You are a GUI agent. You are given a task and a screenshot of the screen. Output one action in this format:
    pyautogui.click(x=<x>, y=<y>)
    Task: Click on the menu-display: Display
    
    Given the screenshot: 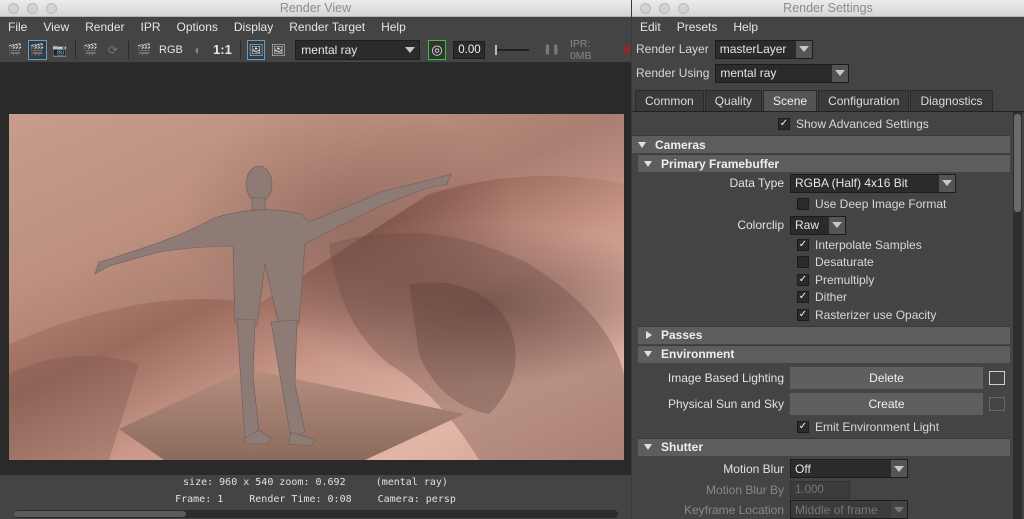 What is the action you would take?
    pyautogui.click(x=253, y=27)
    